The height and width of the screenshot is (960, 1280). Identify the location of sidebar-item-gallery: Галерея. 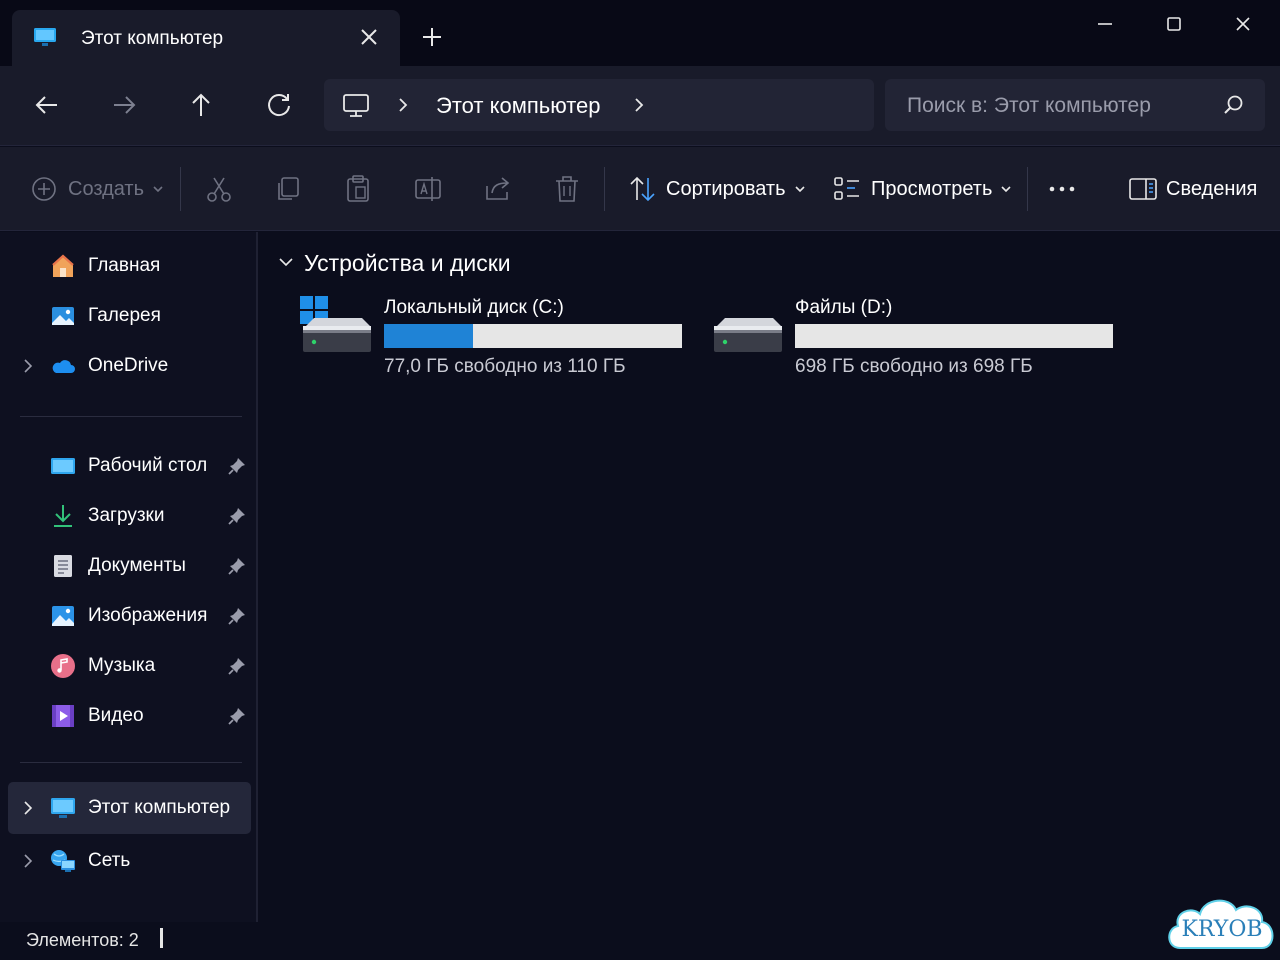
(126, 316).